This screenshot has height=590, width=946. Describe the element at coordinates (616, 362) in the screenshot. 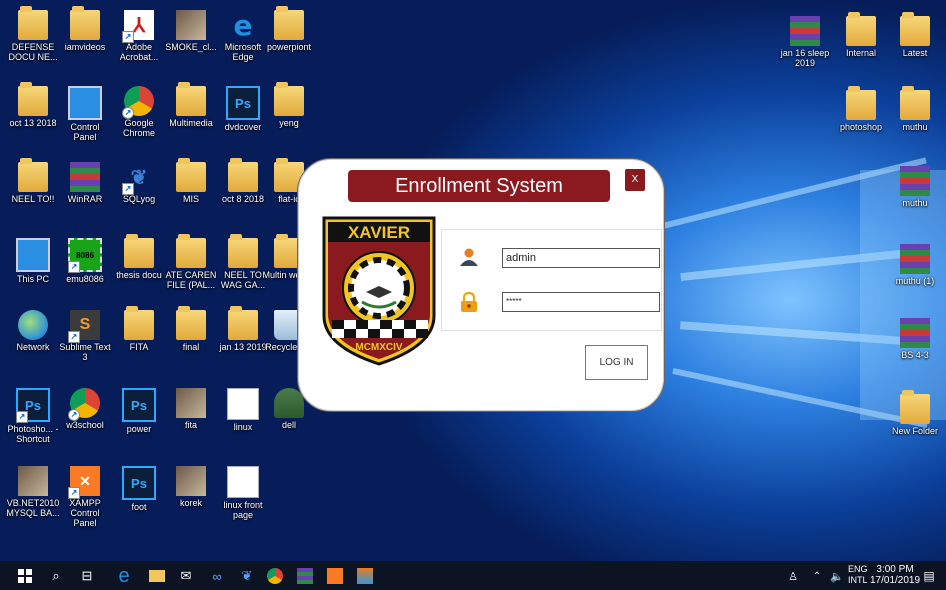

I see `login-button: LOG IN` at that location.